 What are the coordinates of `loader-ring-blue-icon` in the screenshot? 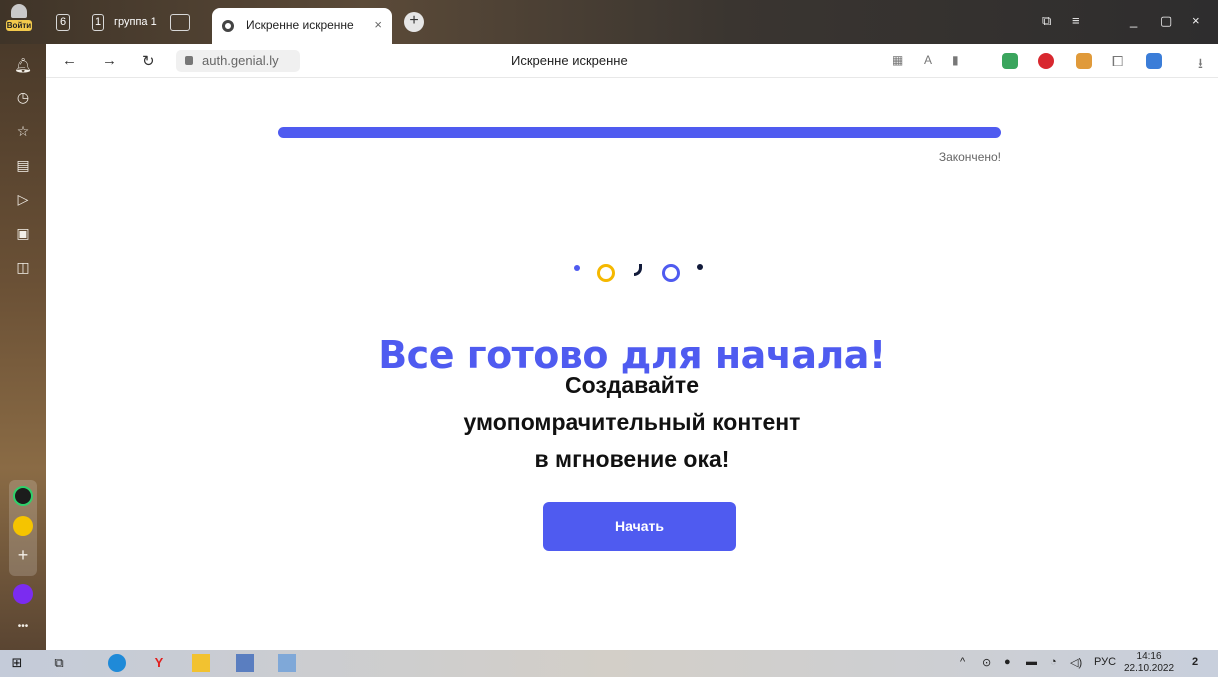 It's located at (671, 273).